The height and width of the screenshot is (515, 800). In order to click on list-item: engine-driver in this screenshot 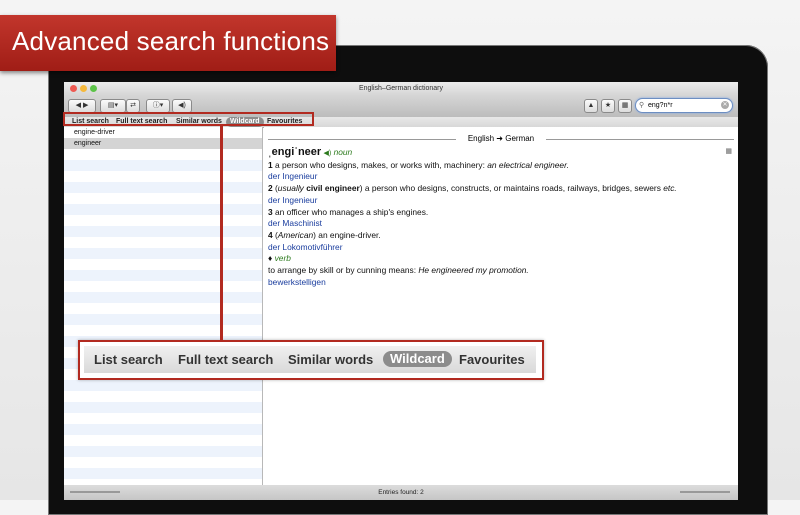, I will do `click(163, 132)`.